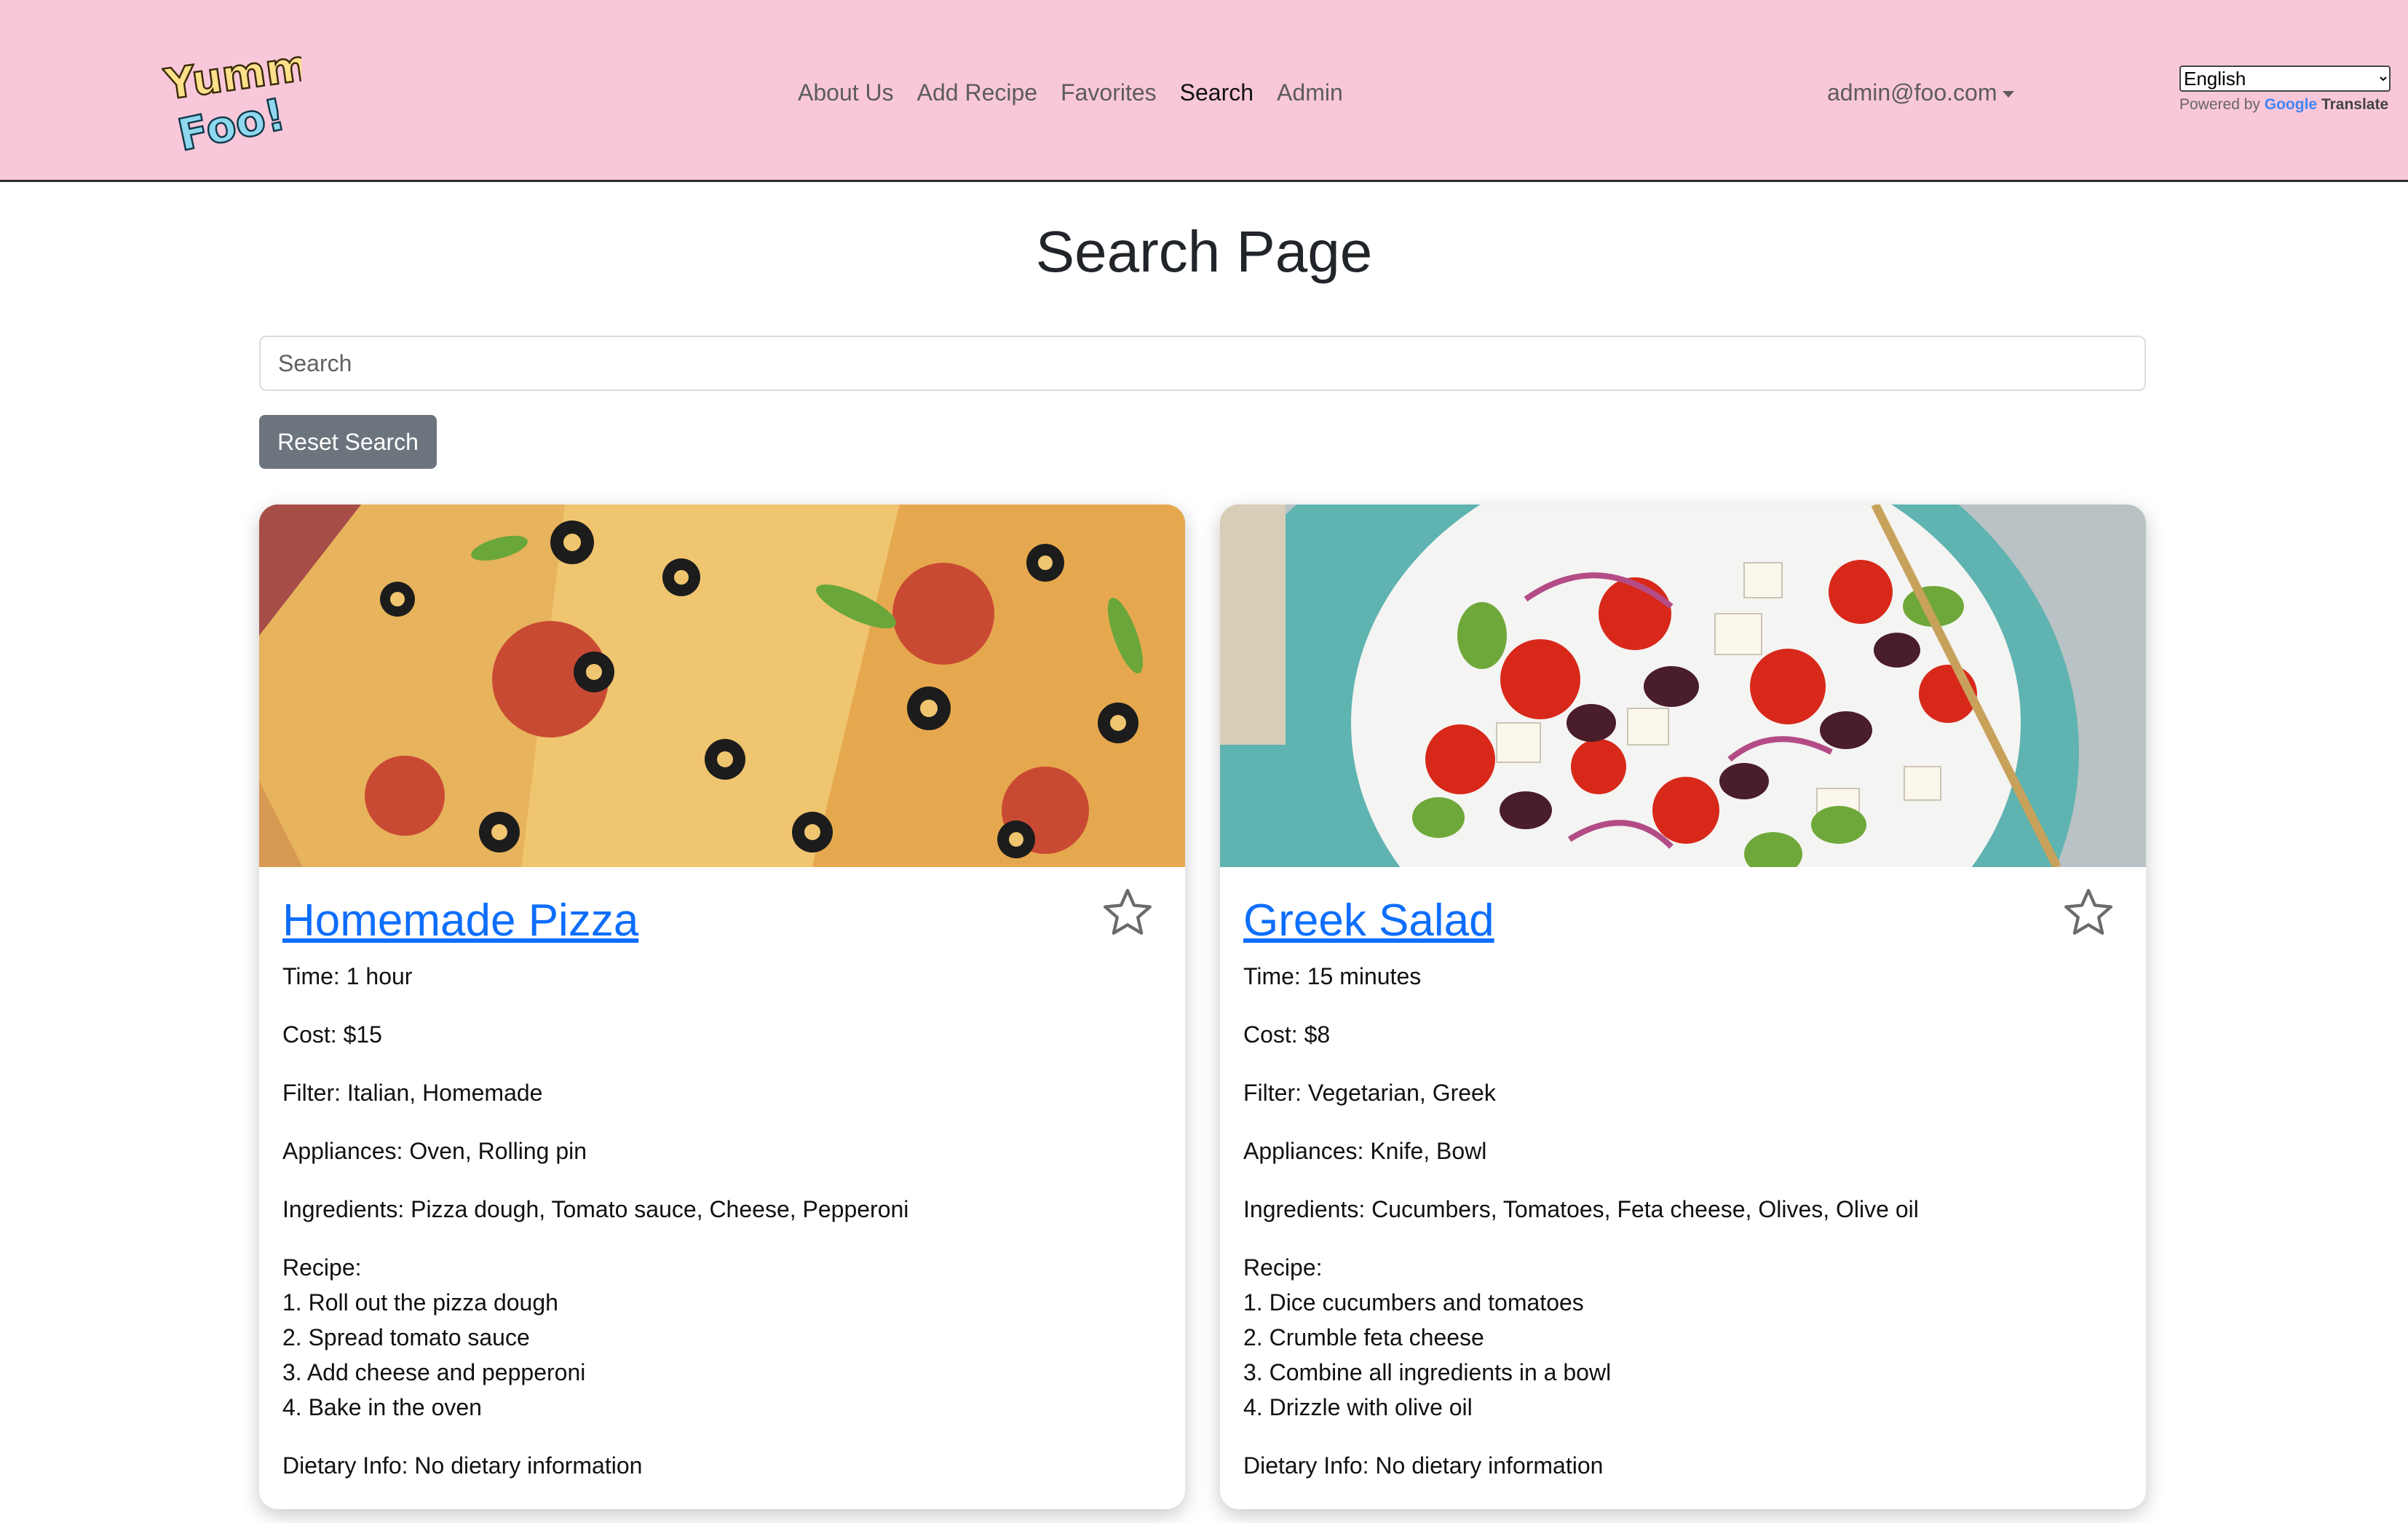  What do you see at coordinates (1912, 92) in the screenshot?
I see `user-email: admin@foo.com` at bounding box center [1912, 92].